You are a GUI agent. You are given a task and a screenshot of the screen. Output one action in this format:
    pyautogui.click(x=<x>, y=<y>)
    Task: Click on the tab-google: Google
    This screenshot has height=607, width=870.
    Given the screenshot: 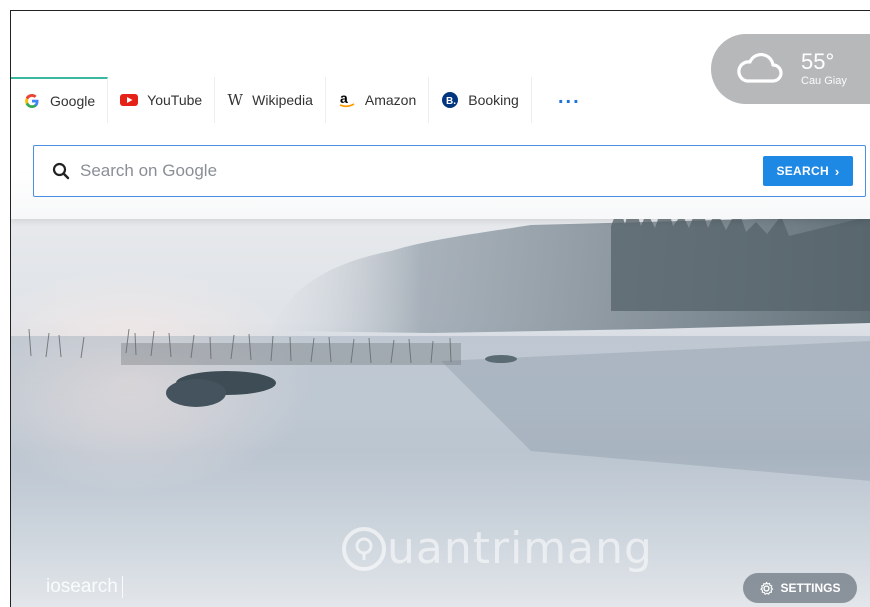 What is the action you would take?
    pyautogui.click(x=60, y=100)
    